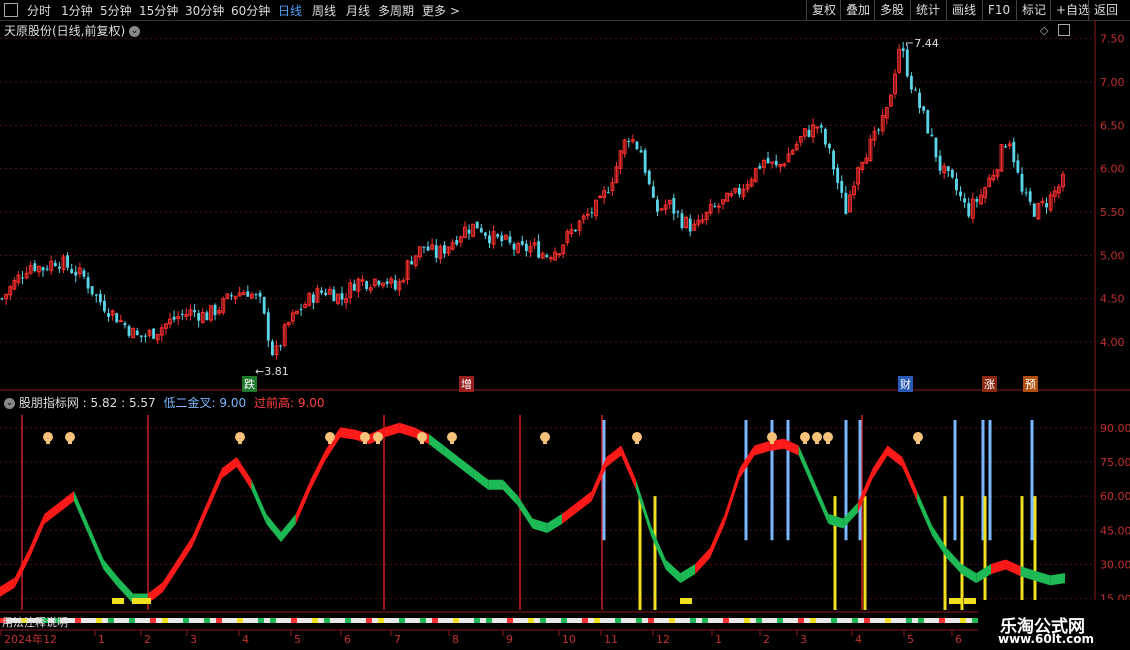  What do you see at coordinates (1112, 82) in the screenshot?
I see `price-axis-label: 7.00` at bounding box center [1112, 82].